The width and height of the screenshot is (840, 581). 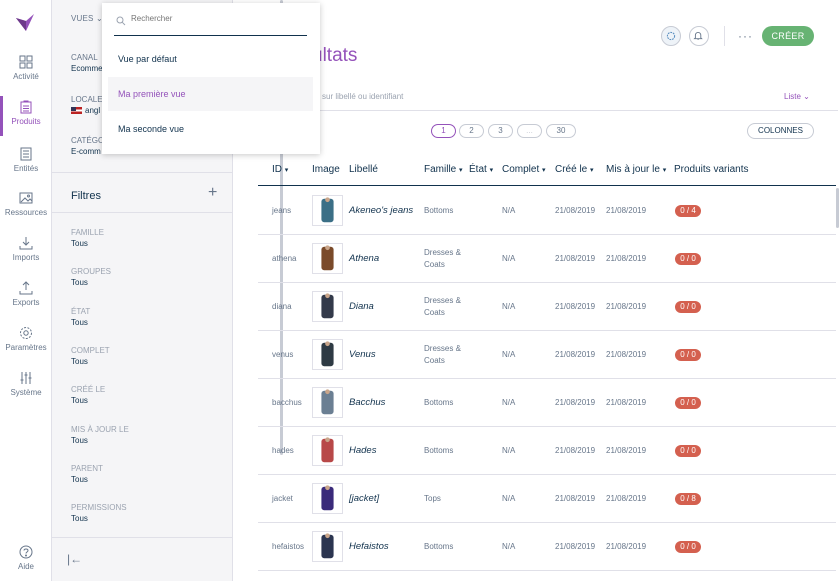 What do you see at coordinates (837, 208) in the screenshot?
I see `table-scrollbar` at bounding box center [837, 208].